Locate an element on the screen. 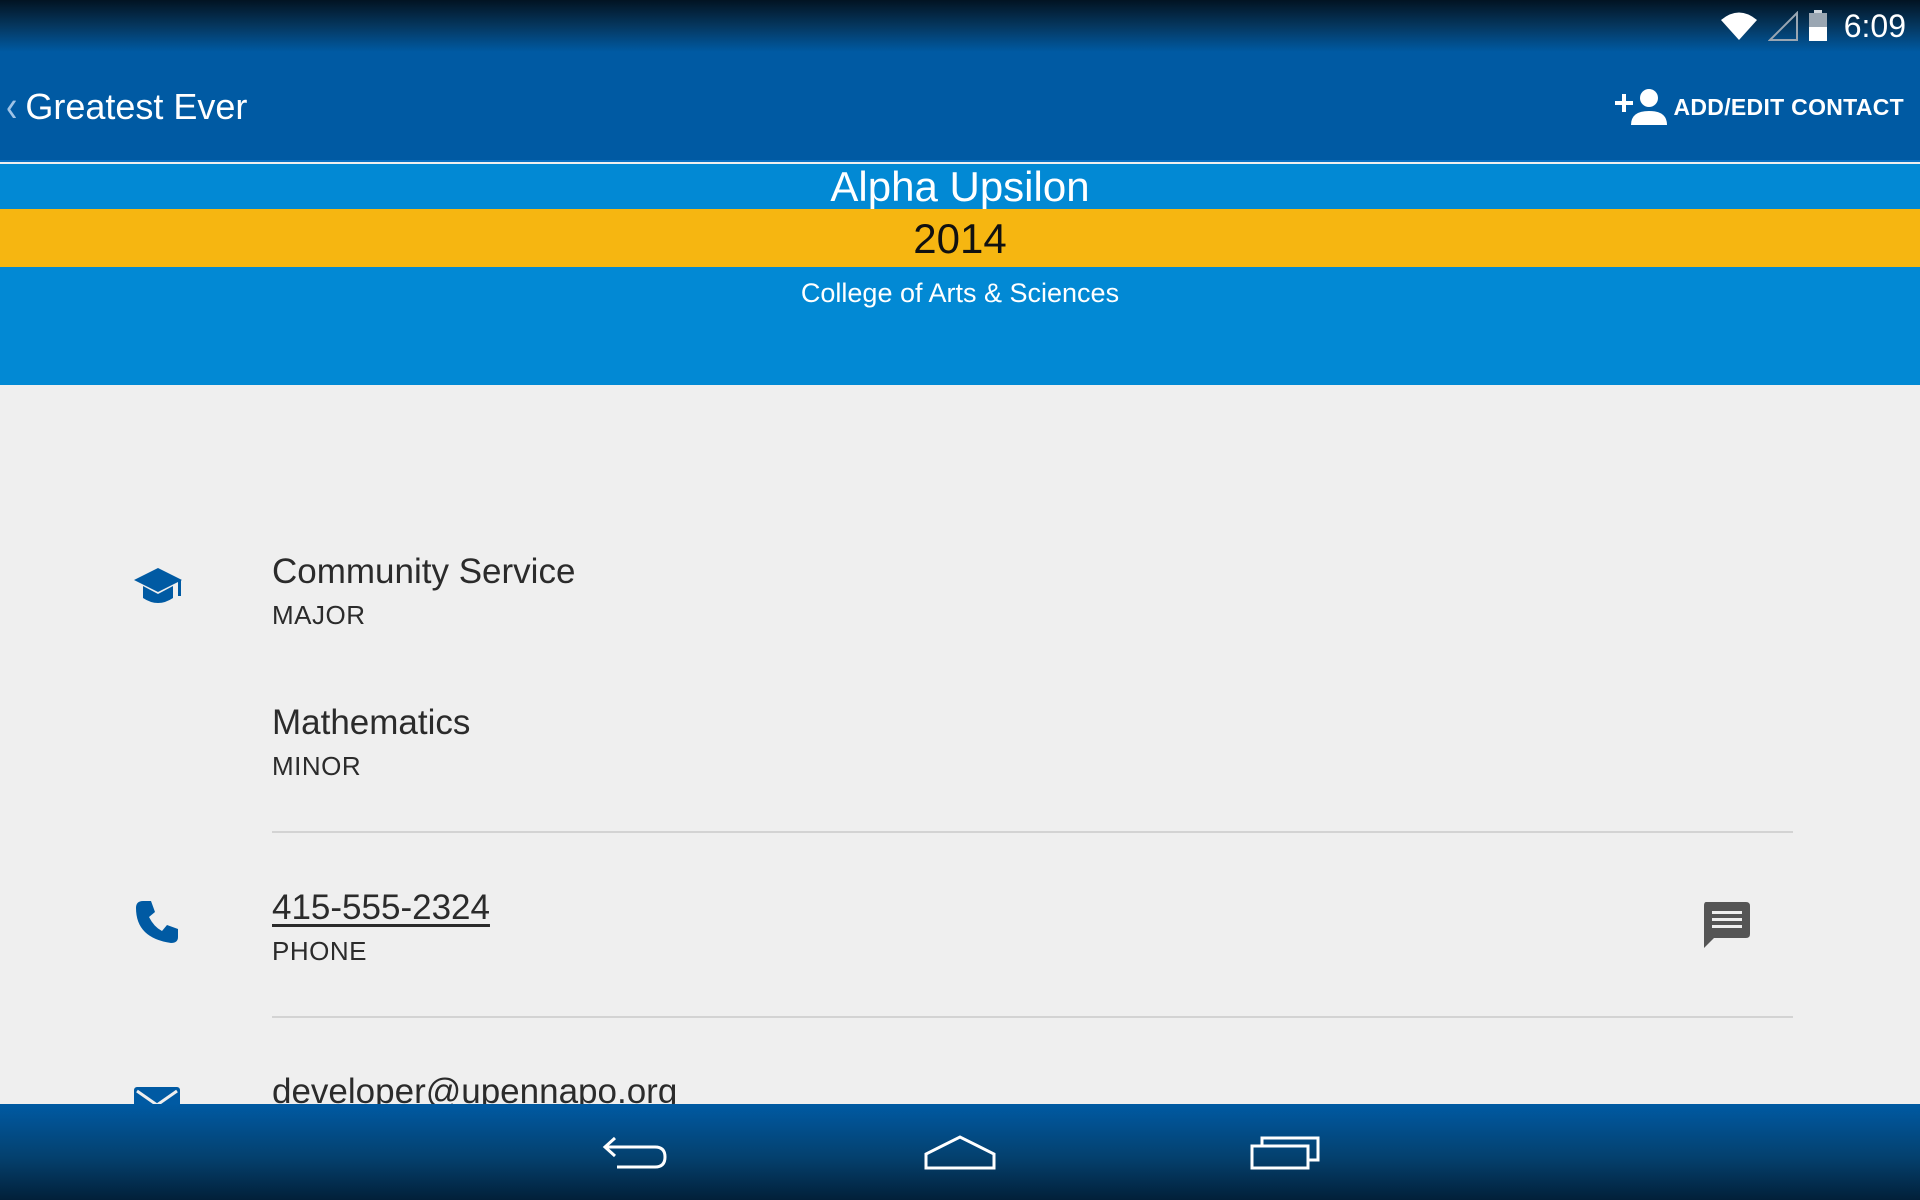  major-row: Community Service MAJOR is located at coordinates (960, 593).